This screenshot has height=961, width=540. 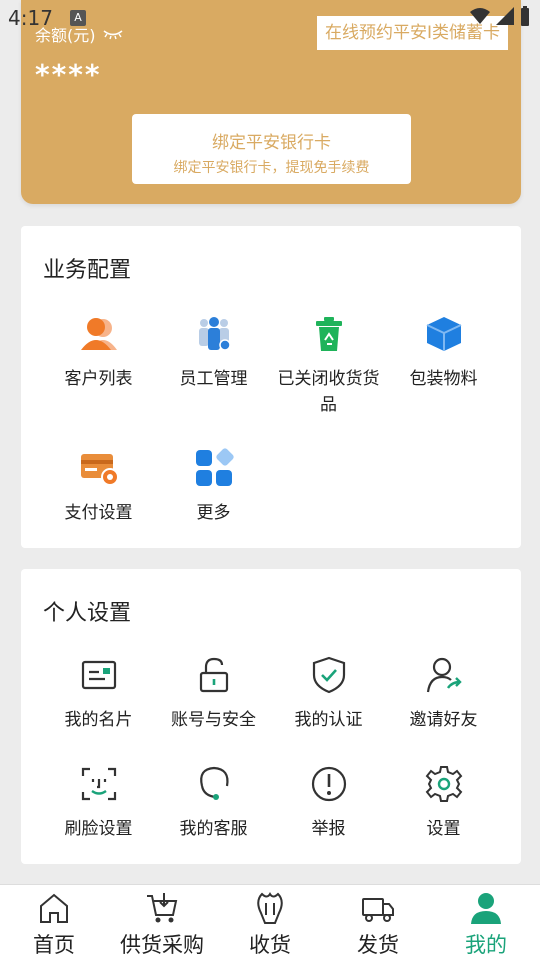 What do you see at coordinates (162, 925) in the screenshot?
I see `nav-purchasing: 供货采购` at bounding box center [162, 925].